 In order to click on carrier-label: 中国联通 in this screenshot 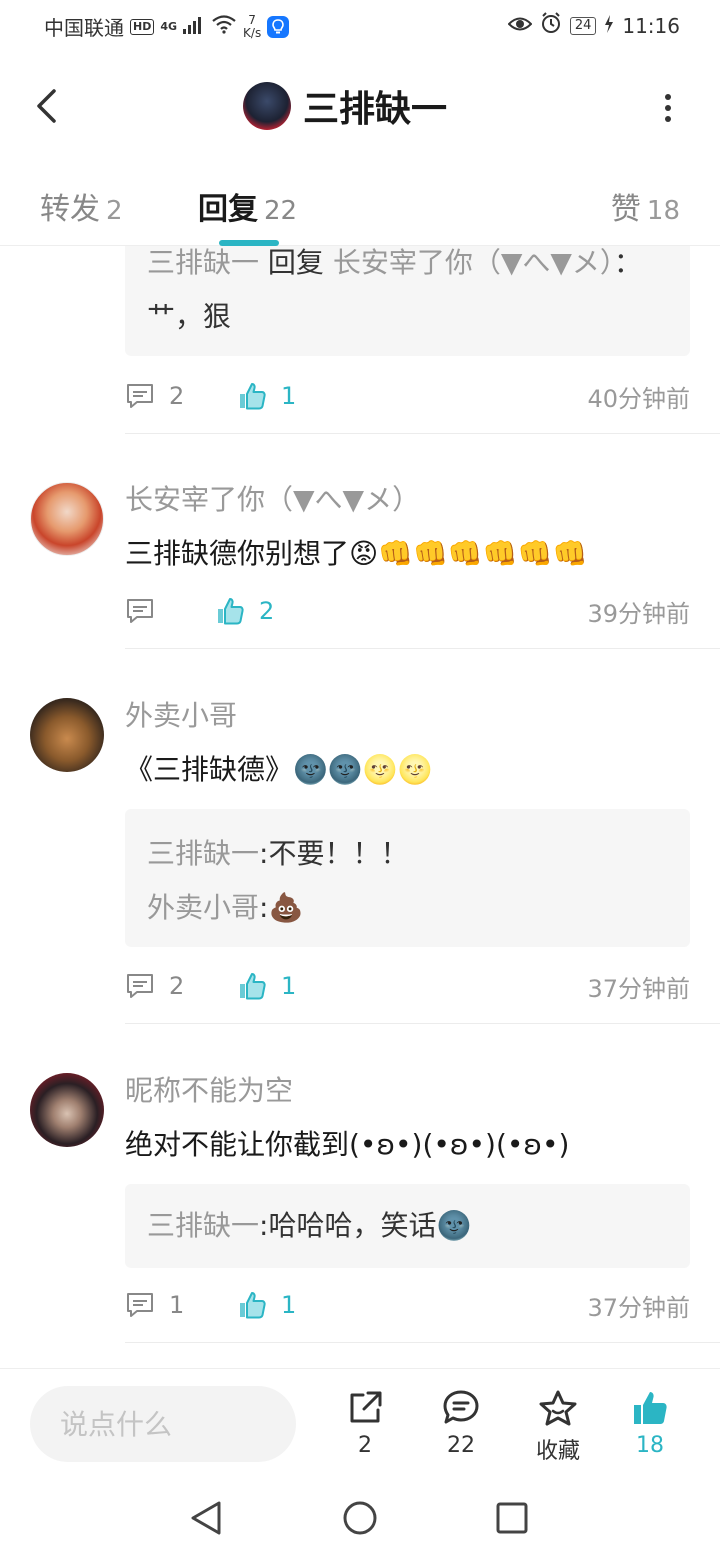, I will do `click(84, 28)`.